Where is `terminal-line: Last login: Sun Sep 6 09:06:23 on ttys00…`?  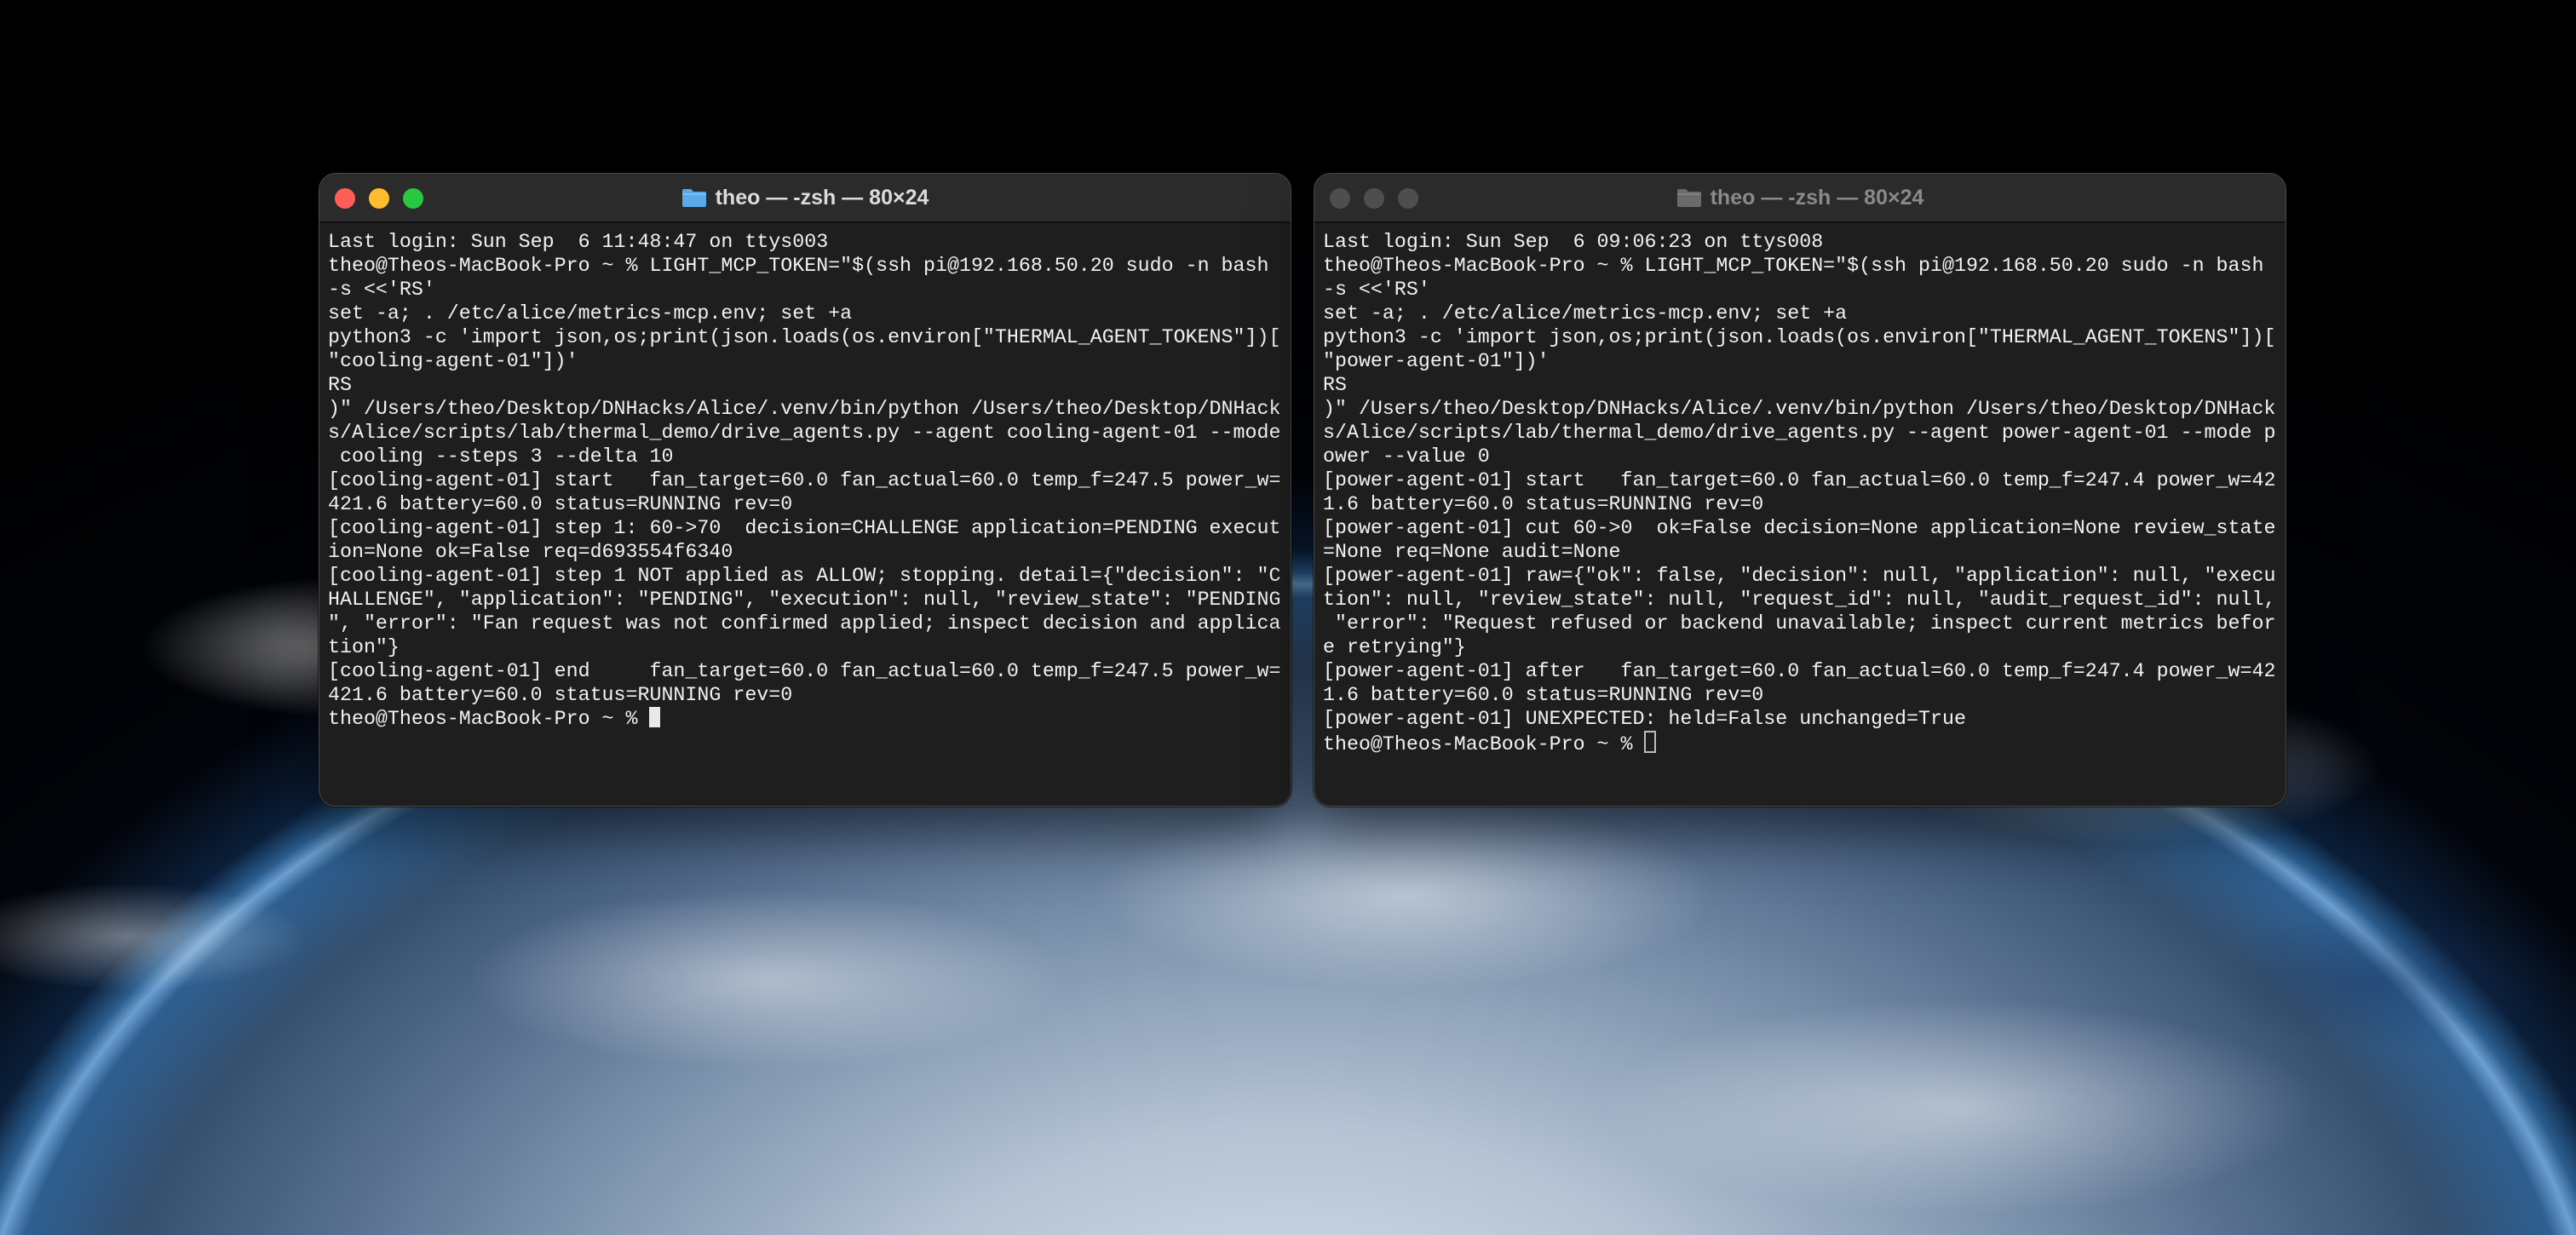 terminal-line: Last login: Sun Sep 6 09:06:23 on ttys00… is located at coordinates (1574, 242).